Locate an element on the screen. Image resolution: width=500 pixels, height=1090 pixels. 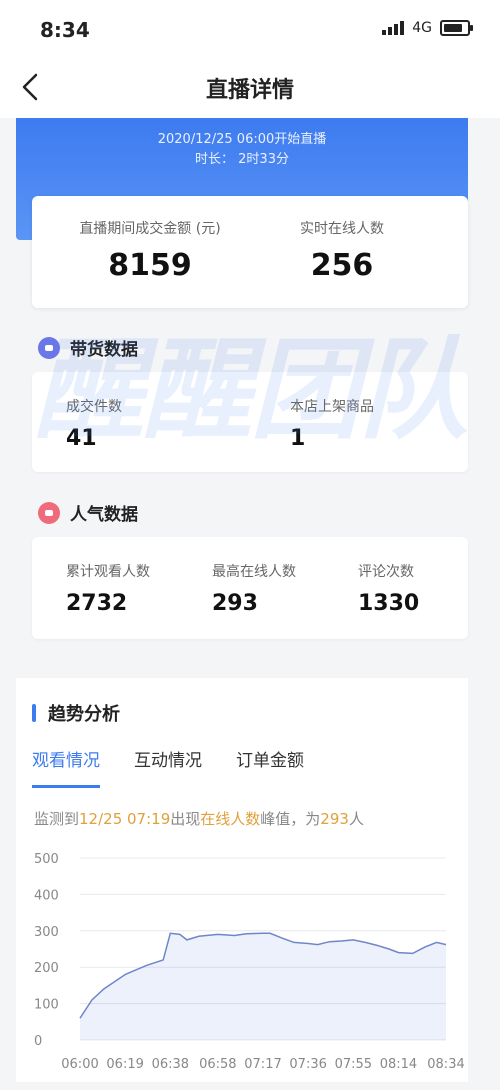
status-indicators: 4G is located at coordinates (426, 28).